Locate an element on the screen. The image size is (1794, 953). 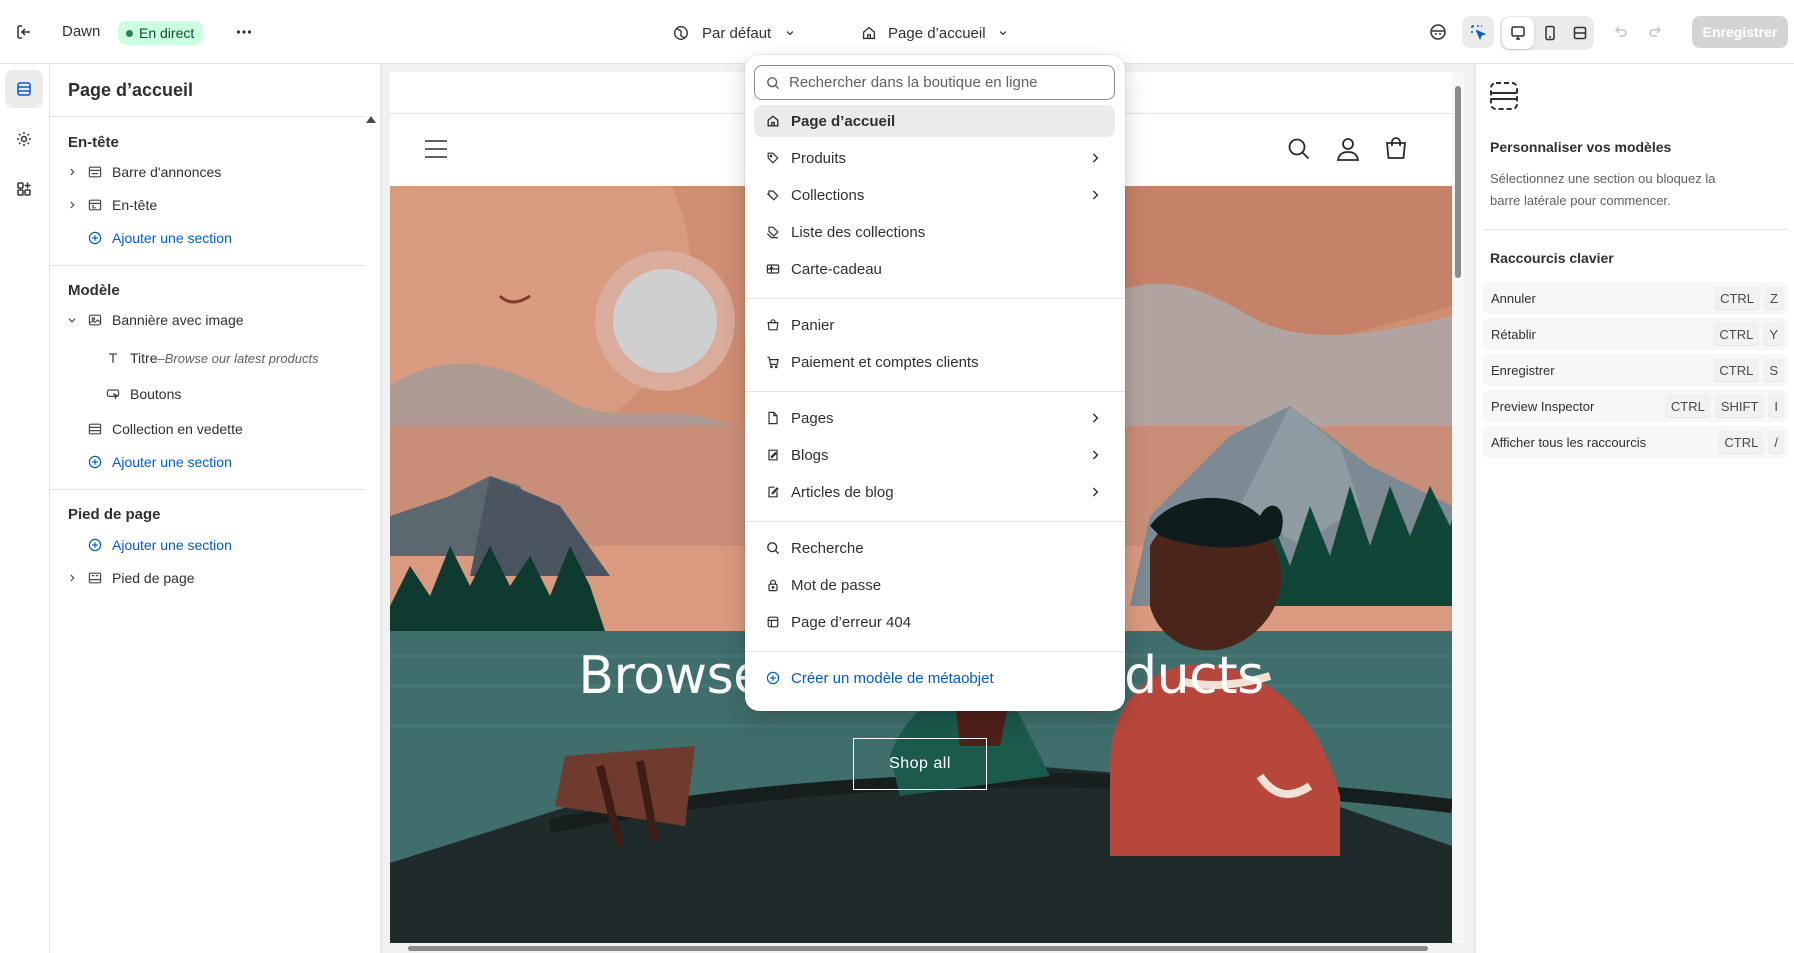
chevron-down-icon is located at coordinates (72, 320).